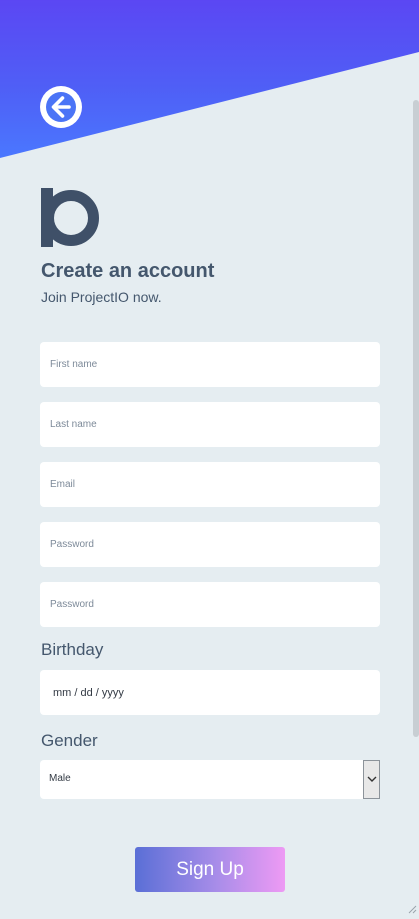 This screenshot has height=919, width=419. I want to click on gender-select: Male, so click(210, 779).